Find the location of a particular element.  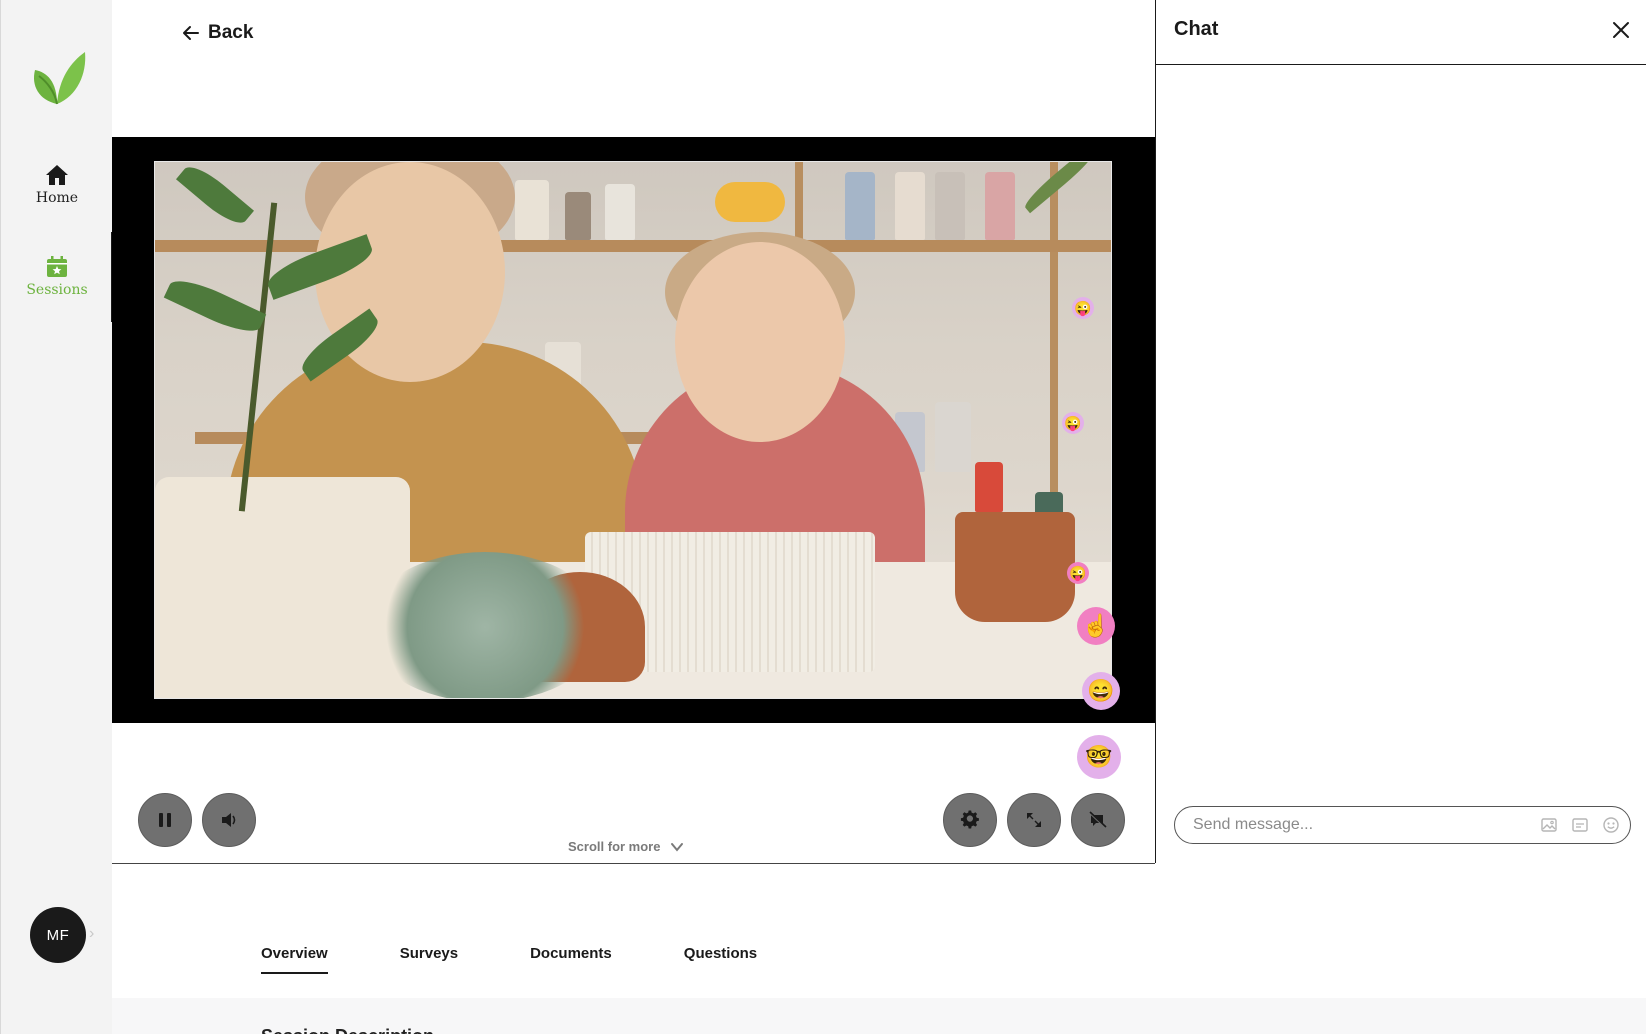

image-upload-button is located at coordinates (1549, 825).